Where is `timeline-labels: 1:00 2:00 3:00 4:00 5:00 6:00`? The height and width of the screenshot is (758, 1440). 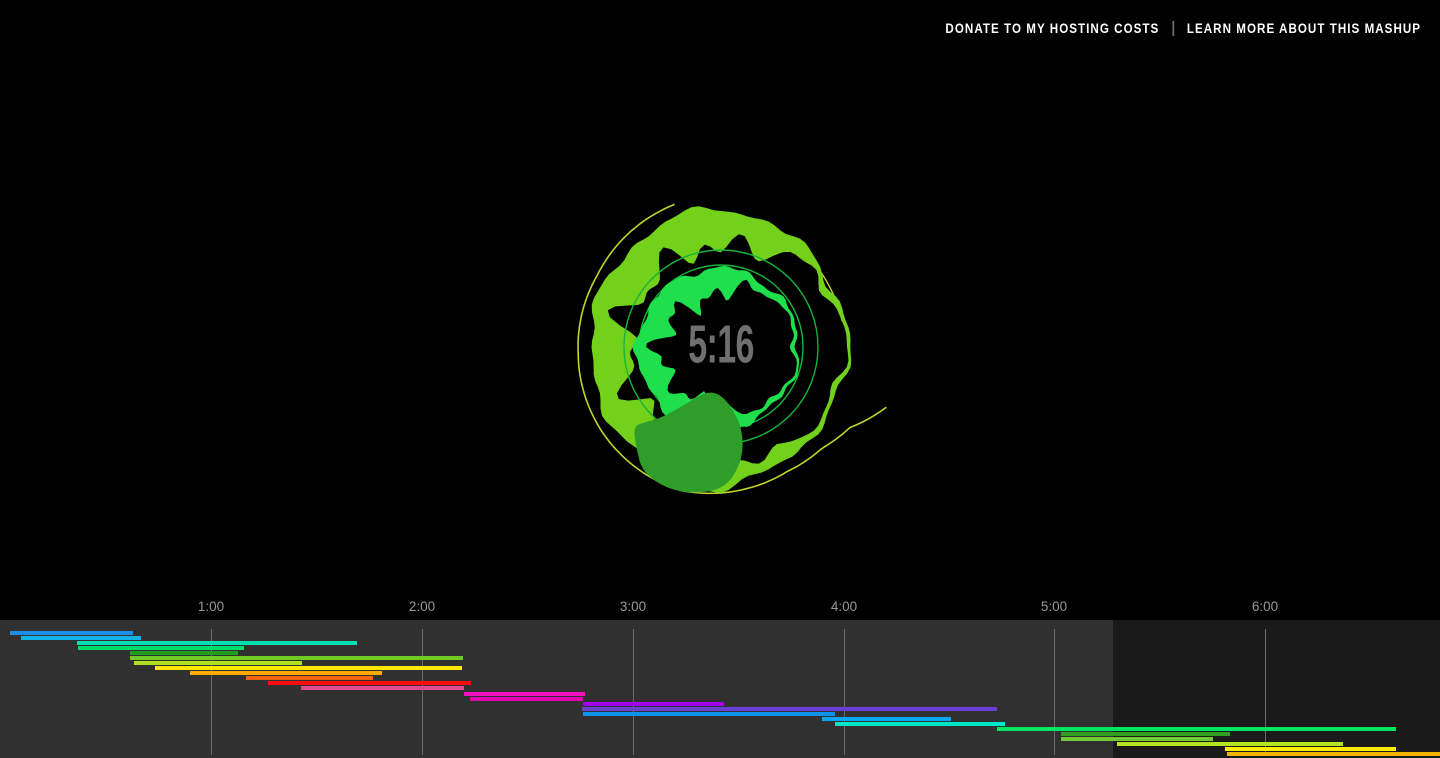 timeline-labels: 1:00 2:00 3:00 4:00 5:00 6:00 is located at coordinates (720, 608).